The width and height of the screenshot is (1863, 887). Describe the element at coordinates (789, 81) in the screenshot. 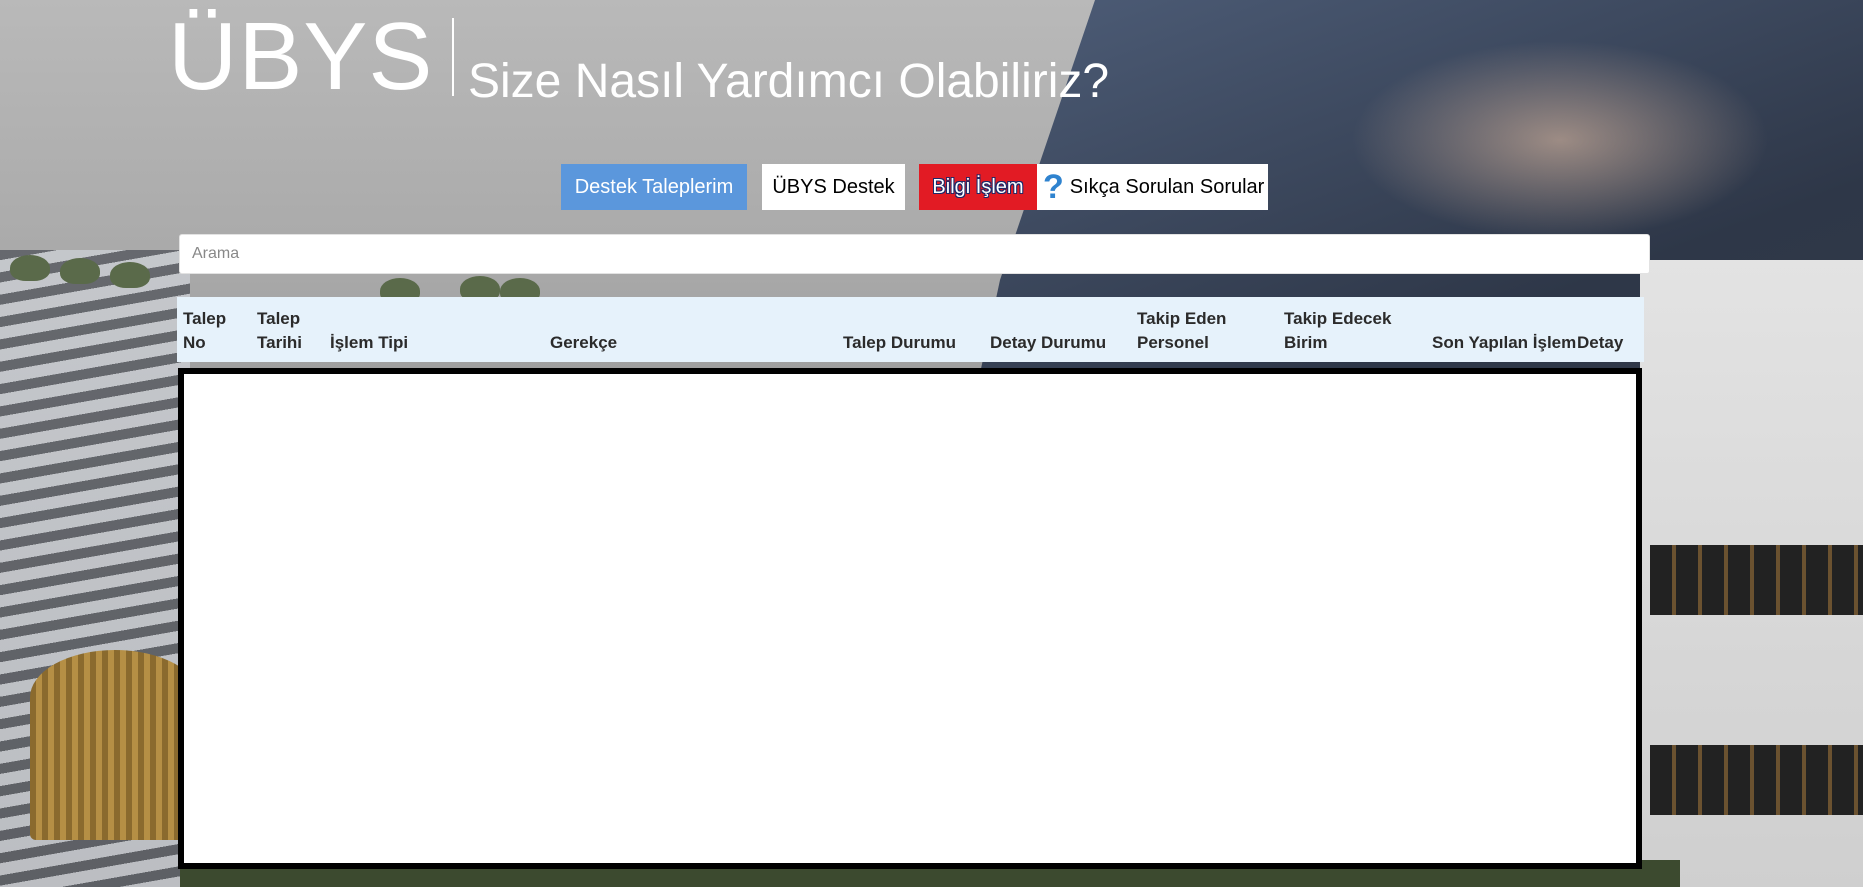

I see `page-tagline: Size Nasıl Yardımcı Olabiliriz?` at that location.